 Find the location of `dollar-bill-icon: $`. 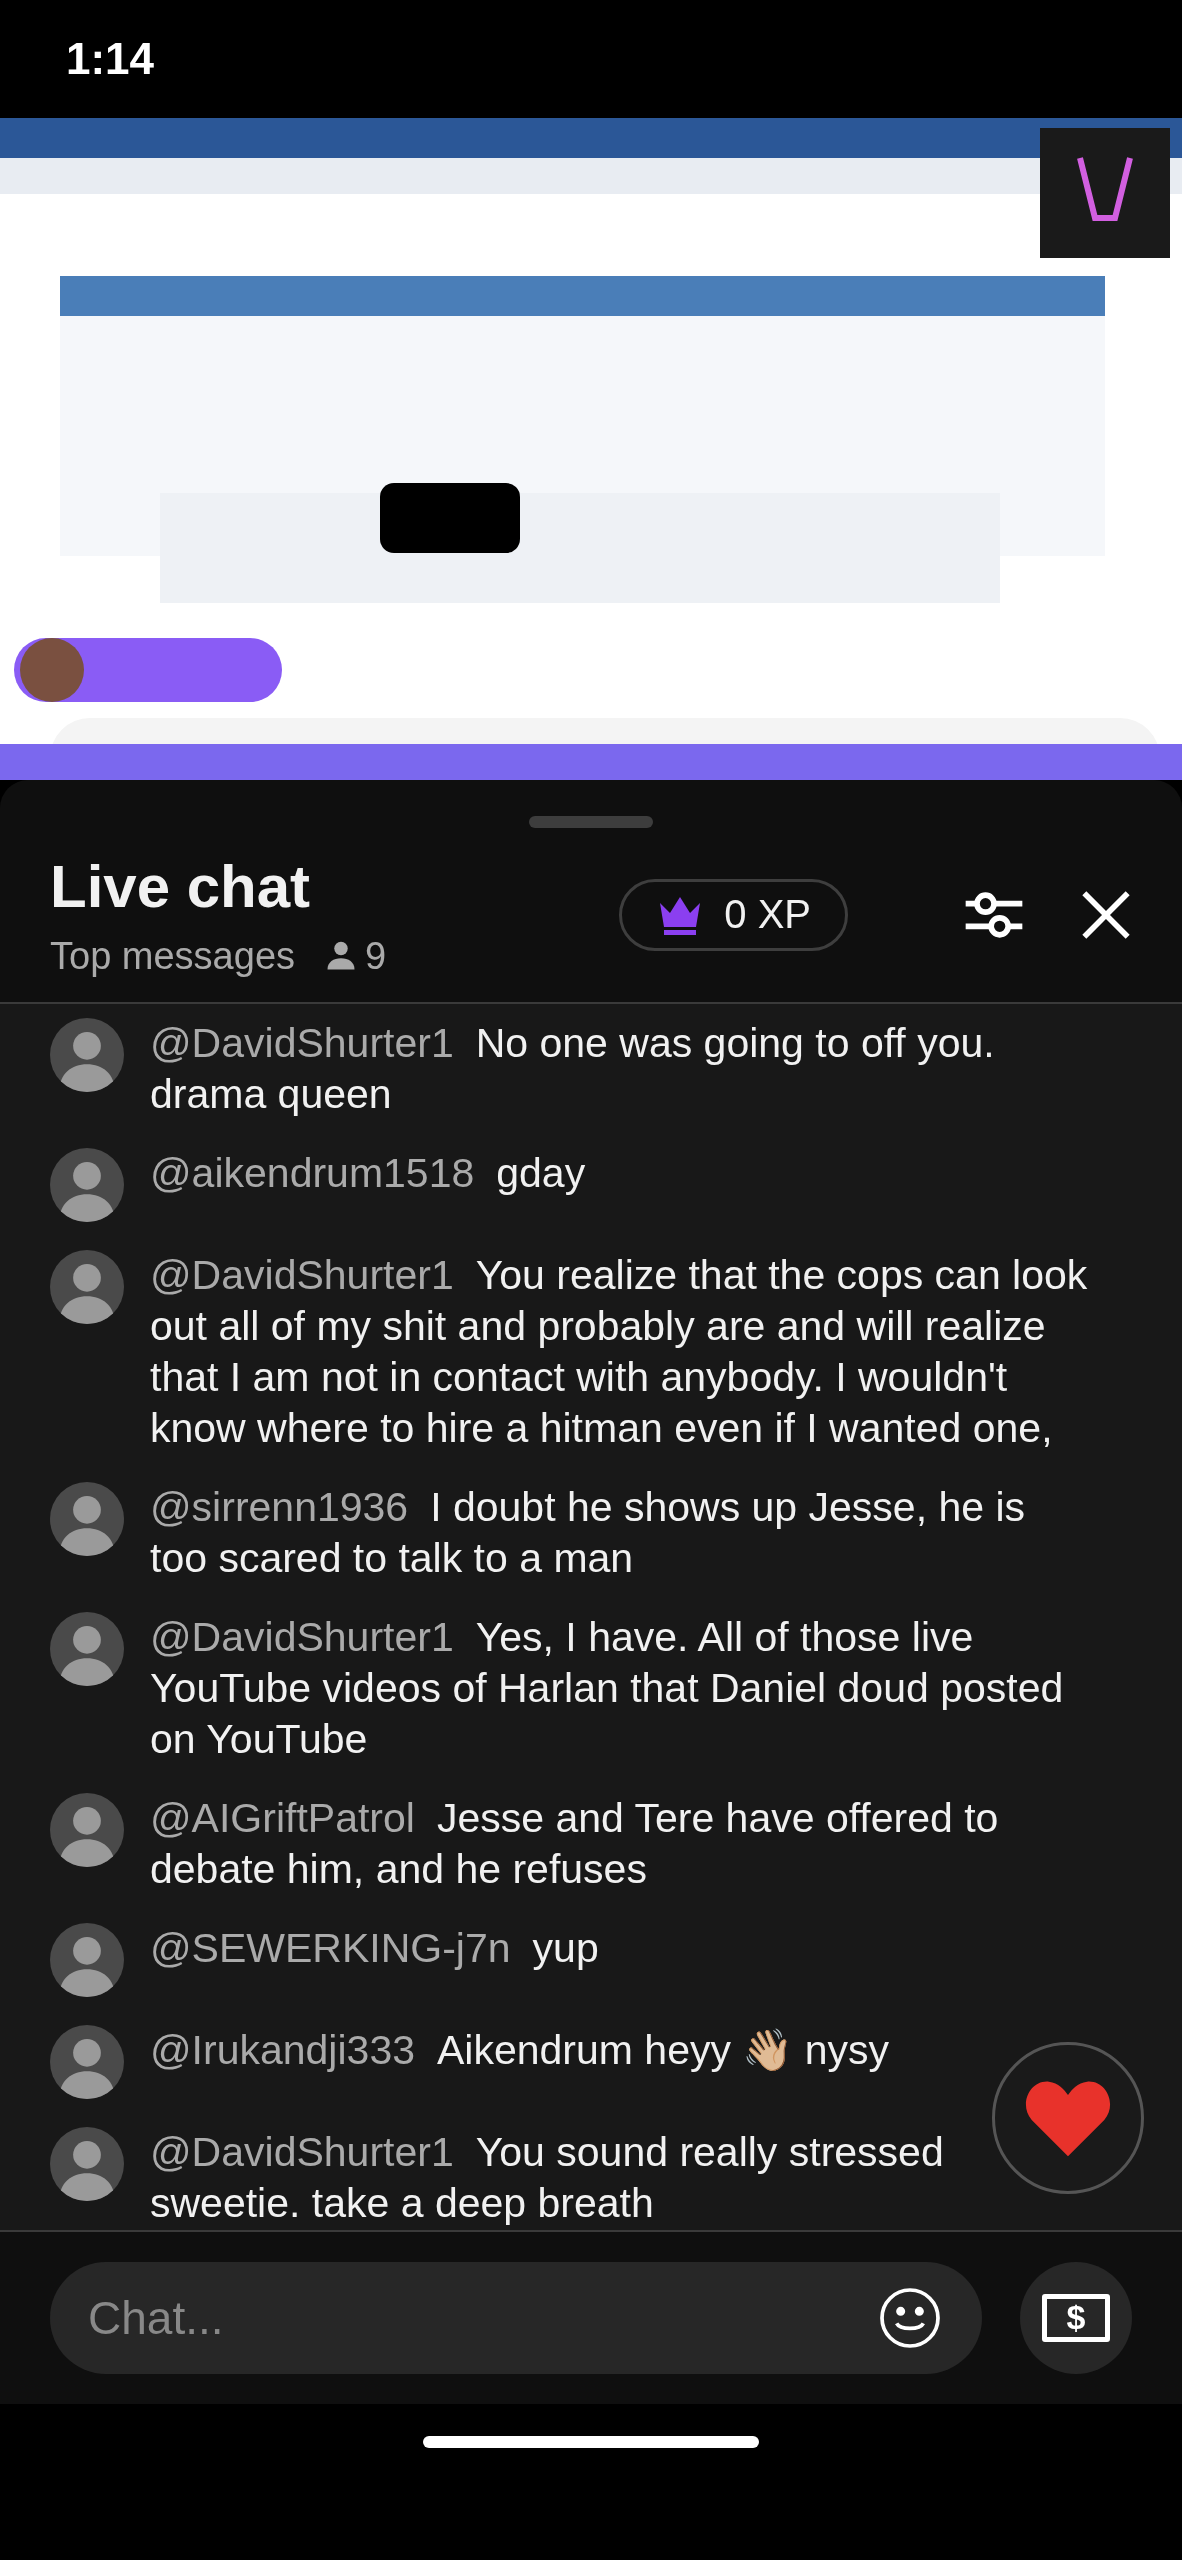

dollar-bill-icon: $ is located at coordinates (1076, 2317).